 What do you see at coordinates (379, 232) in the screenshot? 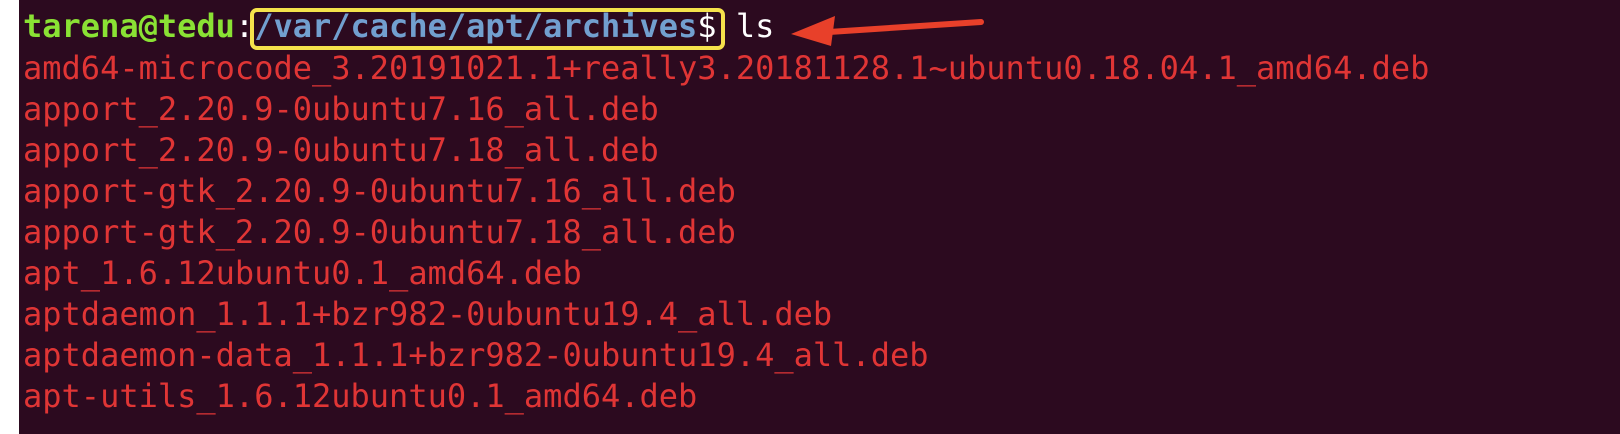
I see `file-line: apport-gtk_2.20.9-0ubuntu7.18_all.deb` at bounding box center [379, 232].